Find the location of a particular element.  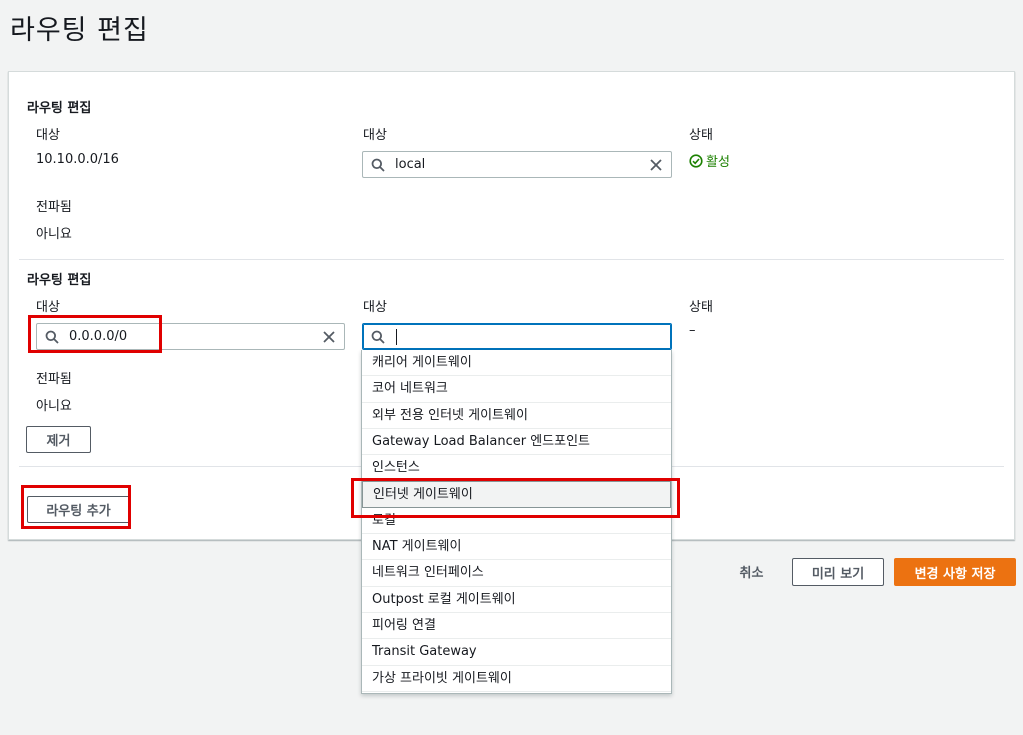

route2-destination-label: 대상 is located at coordinates (48, 307).